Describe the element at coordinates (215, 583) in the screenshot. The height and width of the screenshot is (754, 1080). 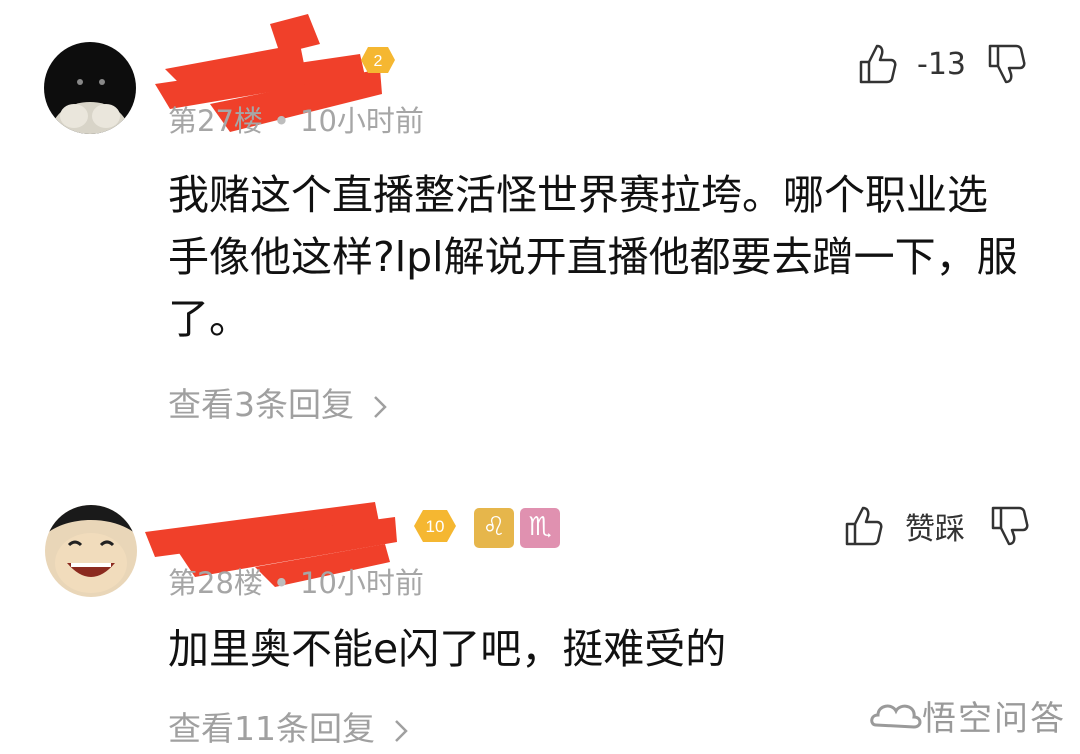
I see `floor-number: 第28楼` at that location.